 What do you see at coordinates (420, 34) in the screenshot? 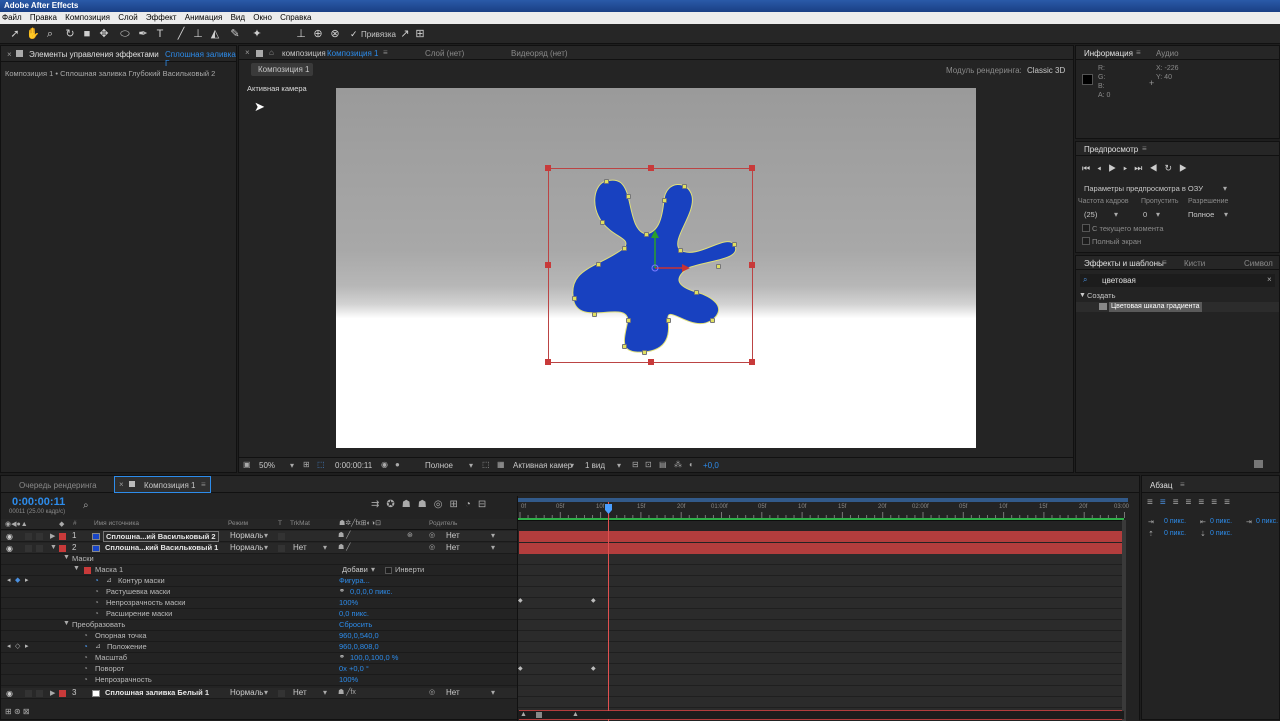
I see `snap-grid-icon: ⊞` at bounding box center [420, 34].